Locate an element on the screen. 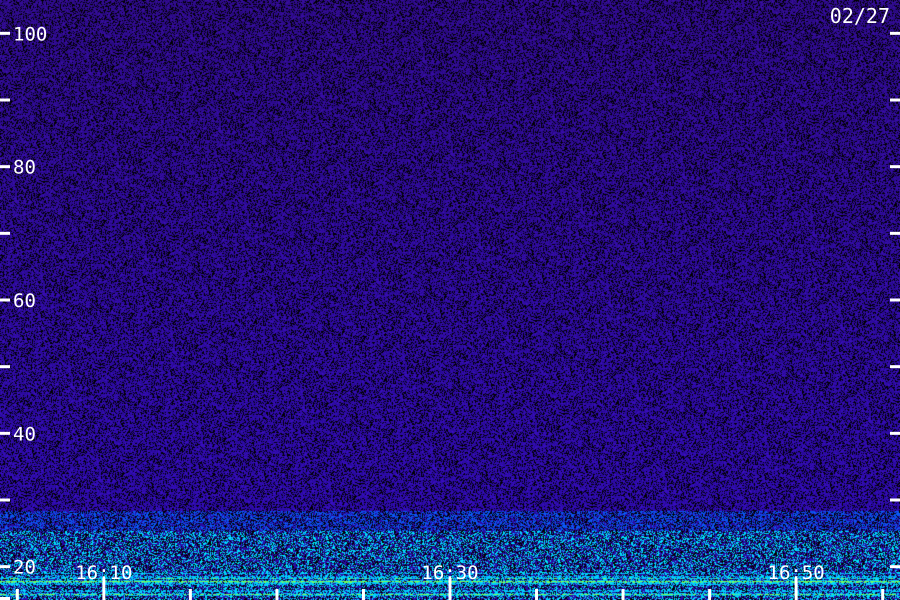 The width and height of the screenshot is (900, 600). y-tick-label: 100 is located at coordinates (30, 34).